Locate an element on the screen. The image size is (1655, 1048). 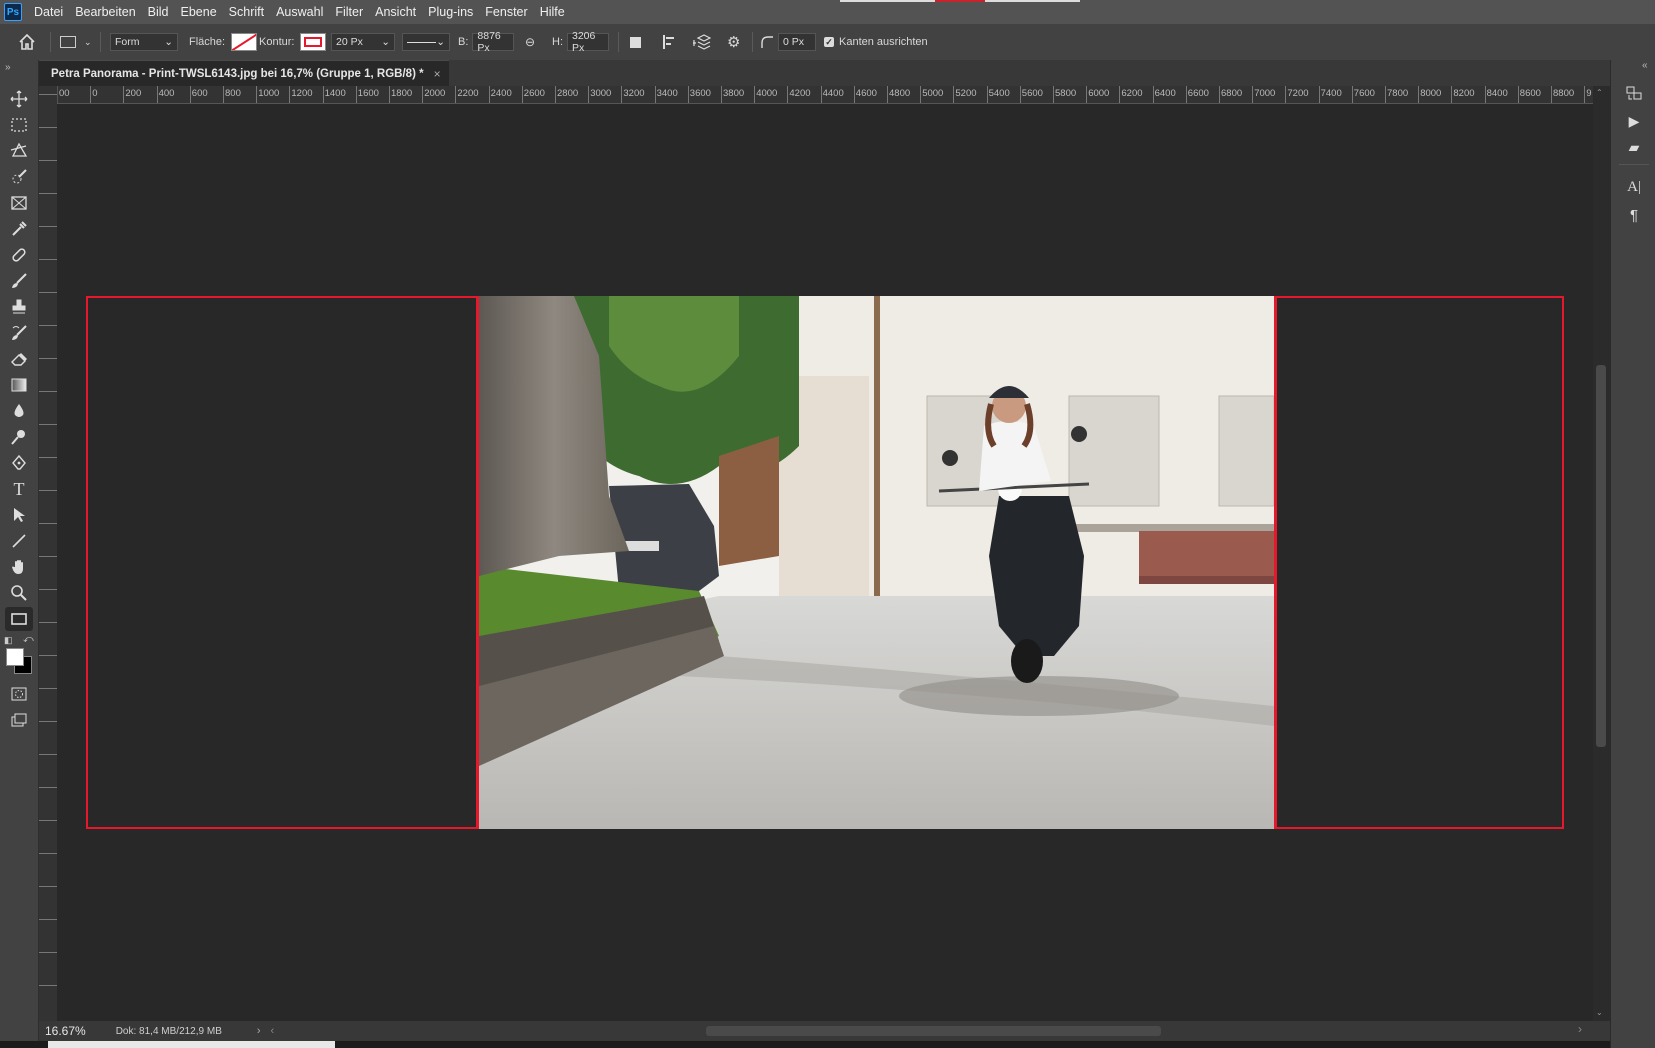
line-tool is located at coordinates (19, 541).